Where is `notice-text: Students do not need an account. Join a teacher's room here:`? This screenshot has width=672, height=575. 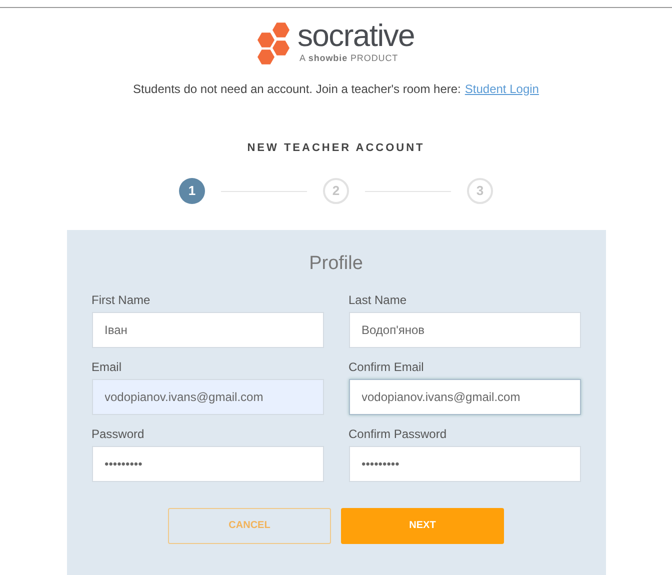 notice-text: Students do not need an account. Join a teacher's room here: is located at coordinates (297, 89).